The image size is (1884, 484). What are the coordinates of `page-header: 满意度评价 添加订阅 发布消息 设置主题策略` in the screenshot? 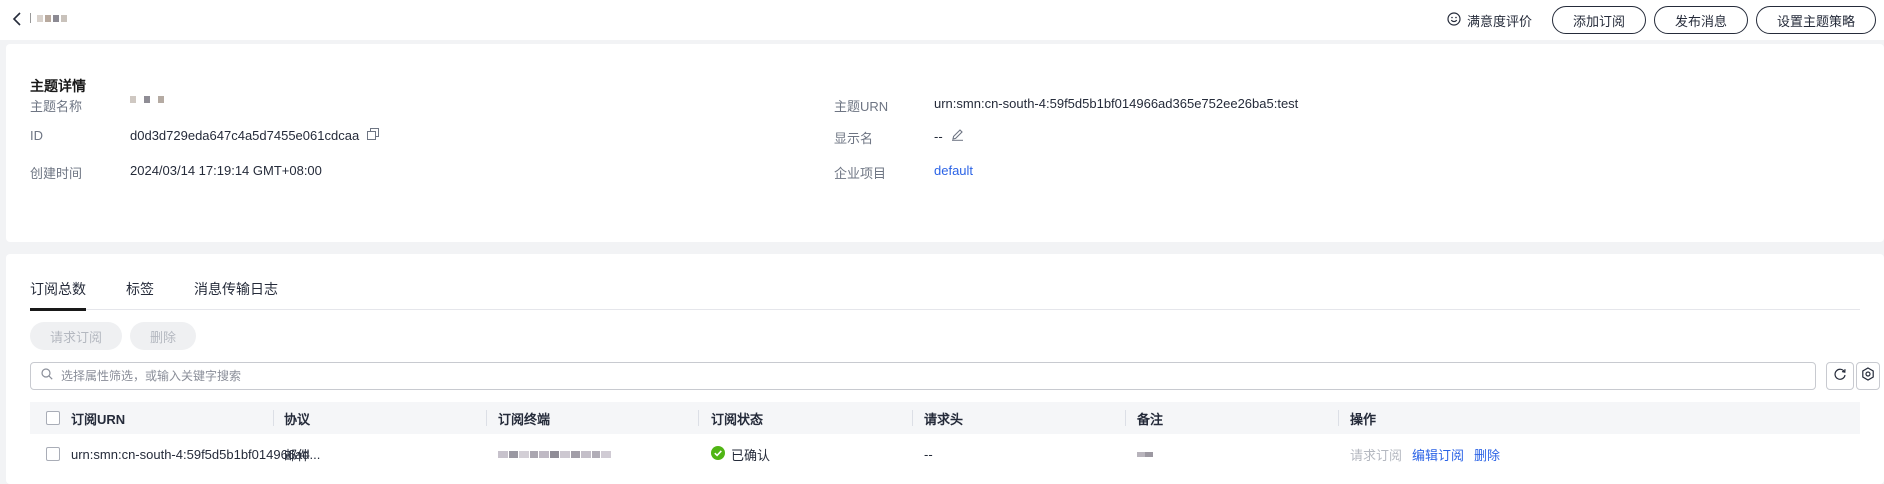 It's located at (942, 20).